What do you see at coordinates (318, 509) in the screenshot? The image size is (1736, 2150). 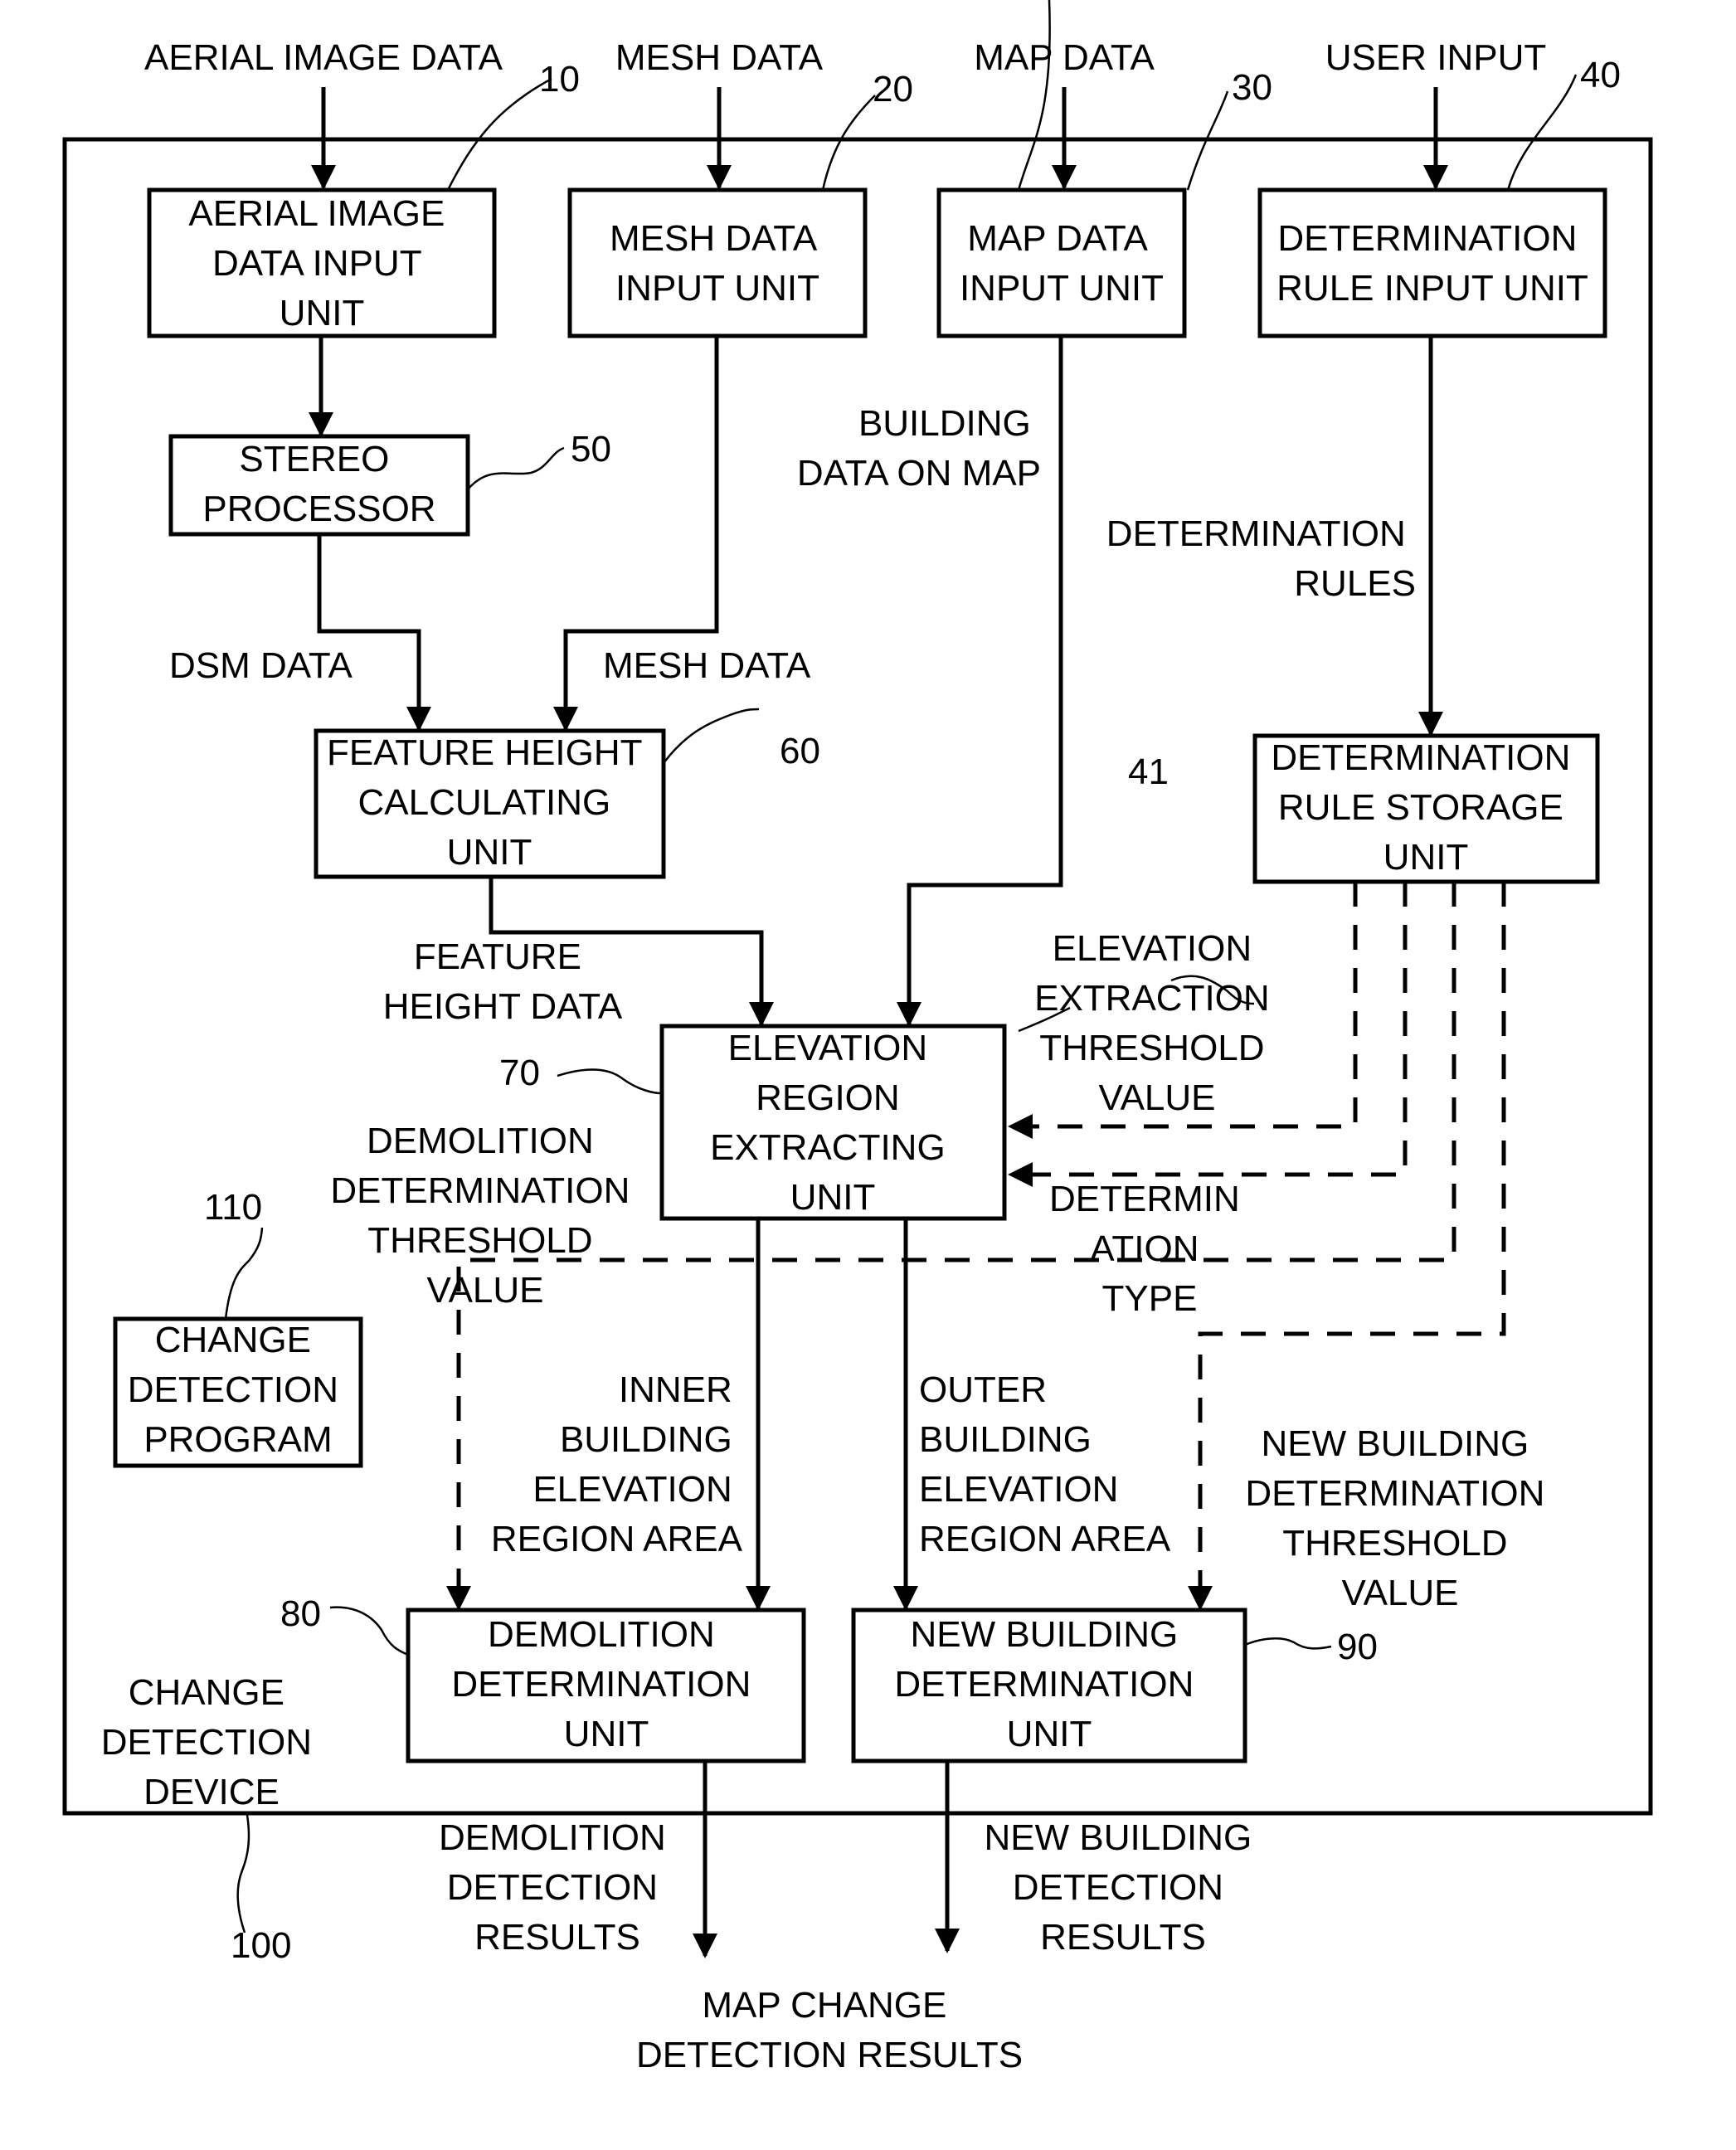 I see `label-line: PROCESSOR` at bounding box center [318, 509].